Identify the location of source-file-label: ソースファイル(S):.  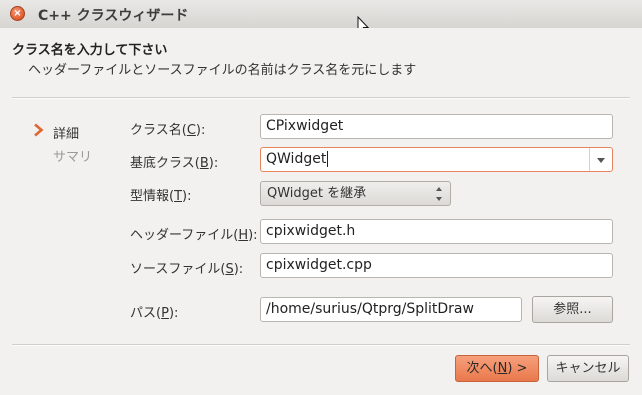
(187, 269).